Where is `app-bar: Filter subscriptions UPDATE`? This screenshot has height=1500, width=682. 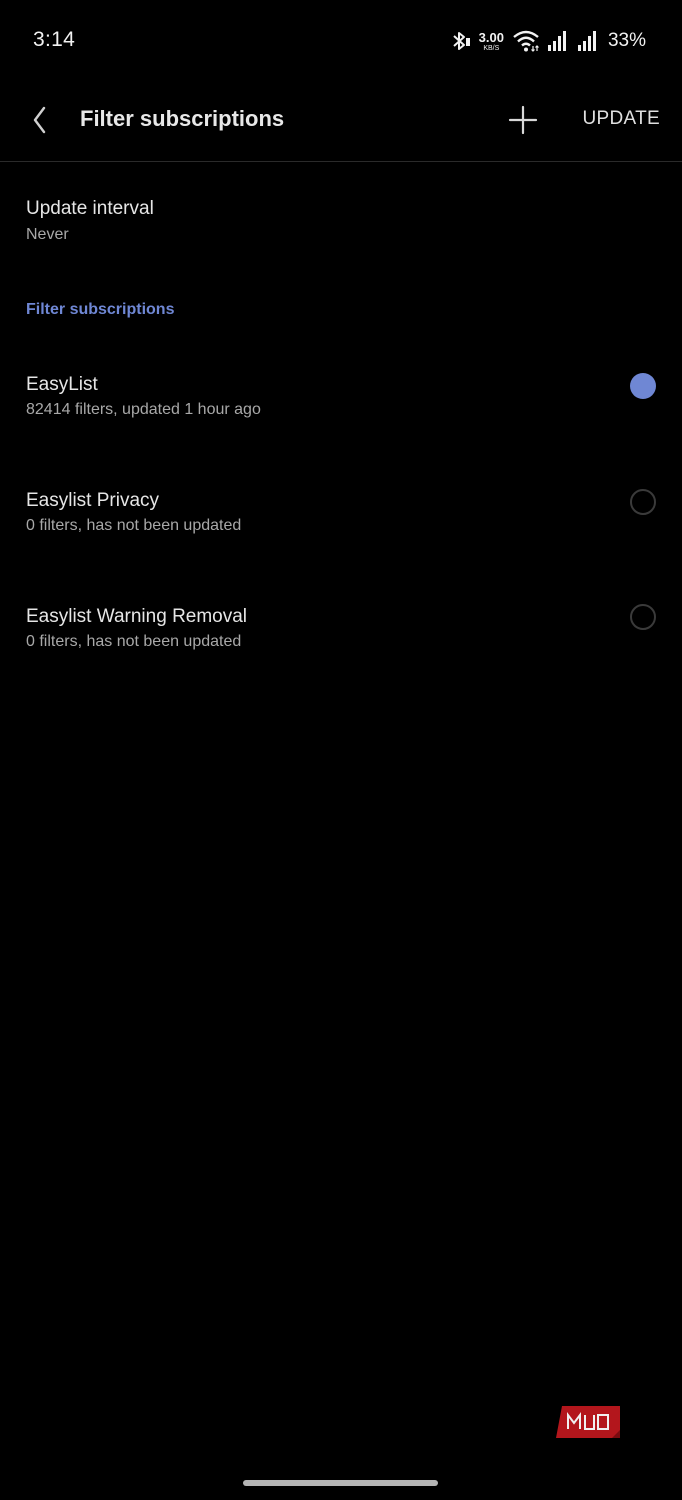 app-bar: Filter subscriptions UPDATE is located at coordinates (341, 121).